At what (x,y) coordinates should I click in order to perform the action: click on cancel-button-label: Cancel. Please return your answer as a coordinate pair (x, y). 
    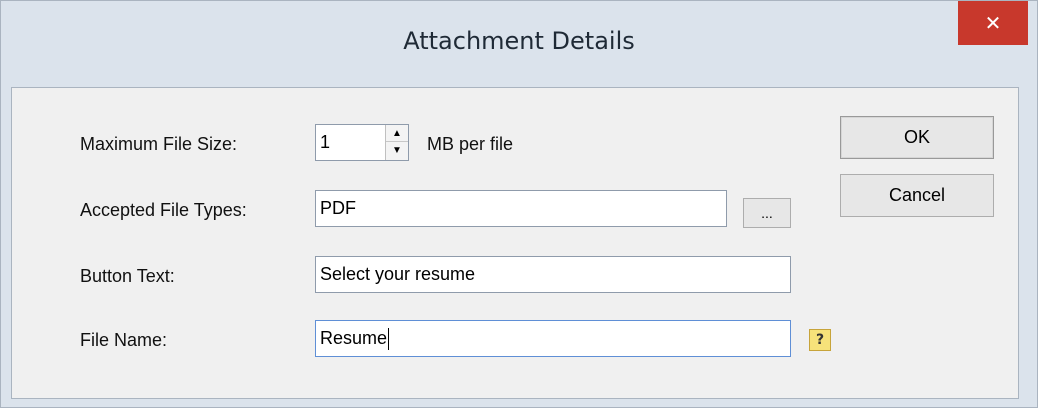
    Looking at the image, I should click on (917, 195).